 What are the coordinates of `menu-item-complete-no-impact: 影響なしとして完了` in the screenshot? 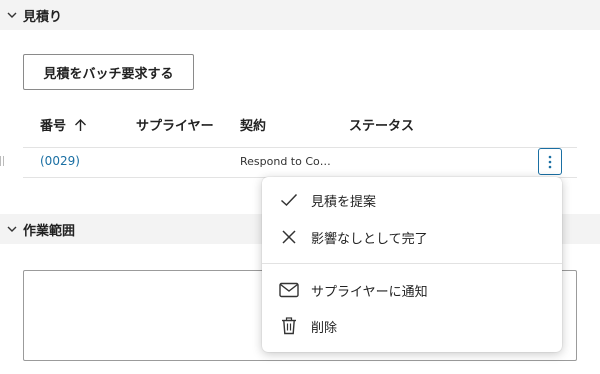 It's located at (412, 237).